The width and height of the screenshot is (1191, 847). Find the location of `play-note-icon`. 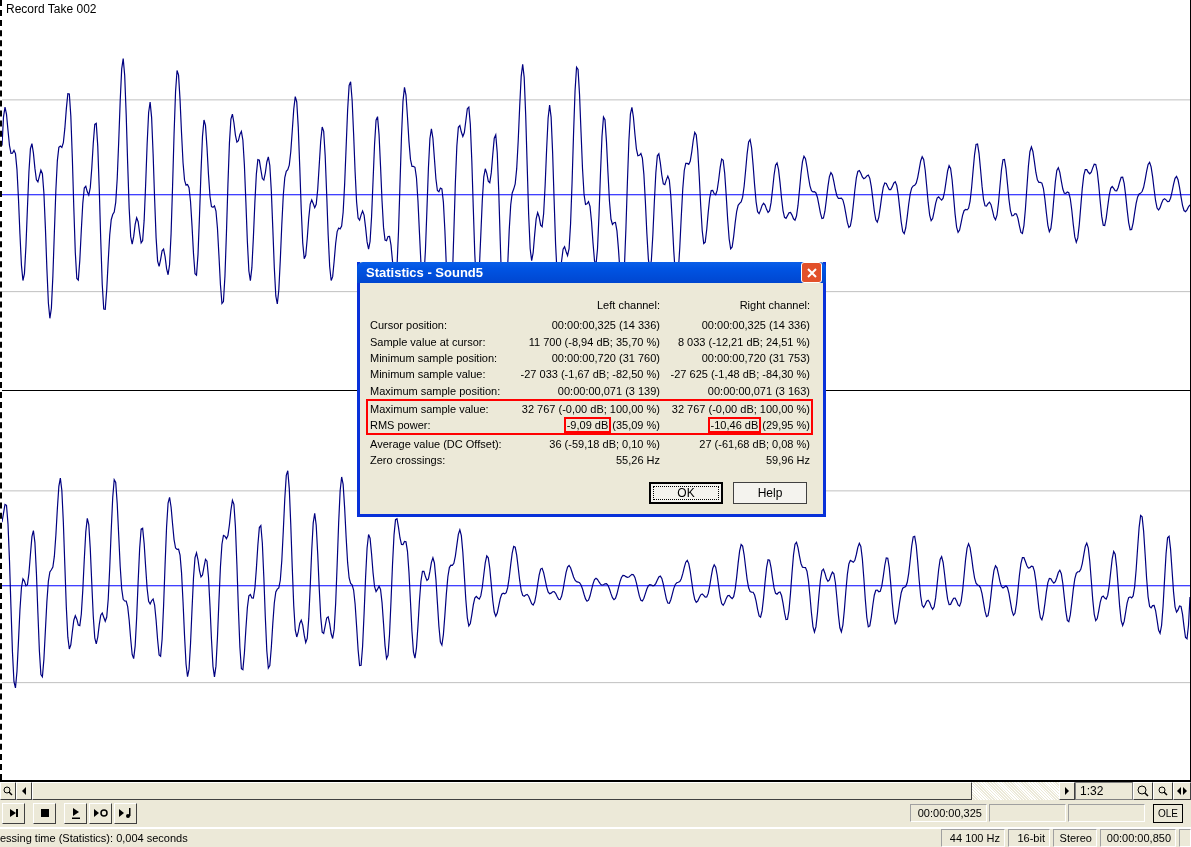

play-note-icon is located at coordinates (125, 813).